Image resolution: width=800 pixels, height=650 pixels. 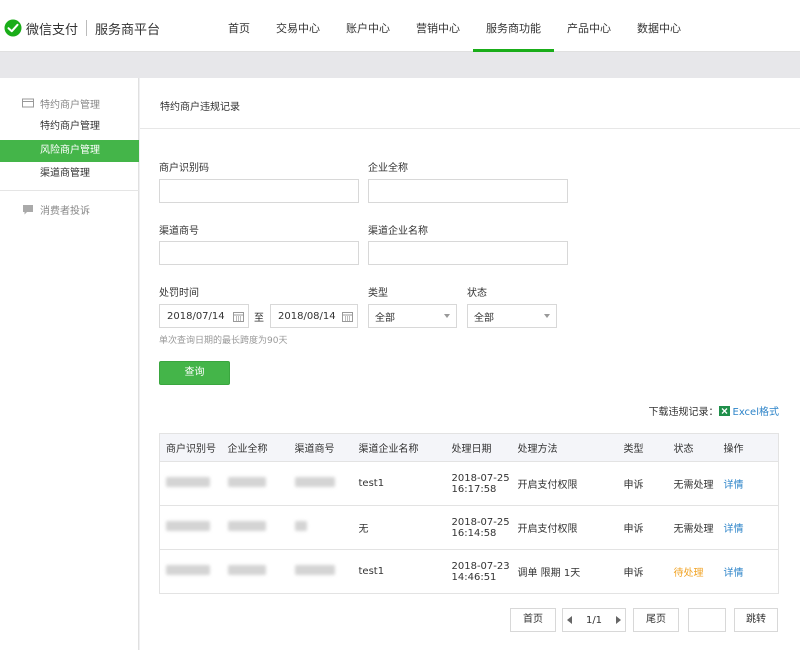 What do you see at coordinates (533, 620) in the screenshot?
I see `first-page-button: 首页` at bounding box center [533, 620].